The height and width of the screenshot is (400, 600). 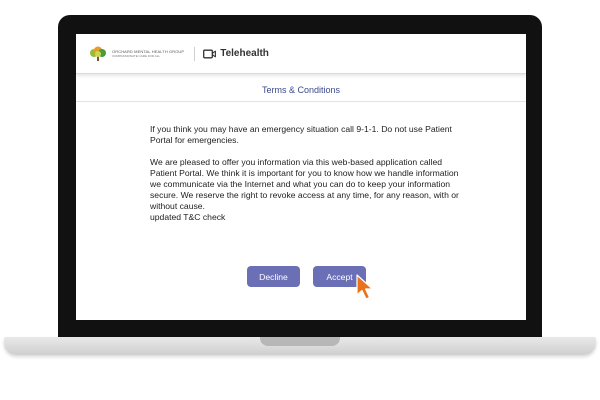 I want to click on terms-update-note: updated T&C check, so click(x=188, y=217).